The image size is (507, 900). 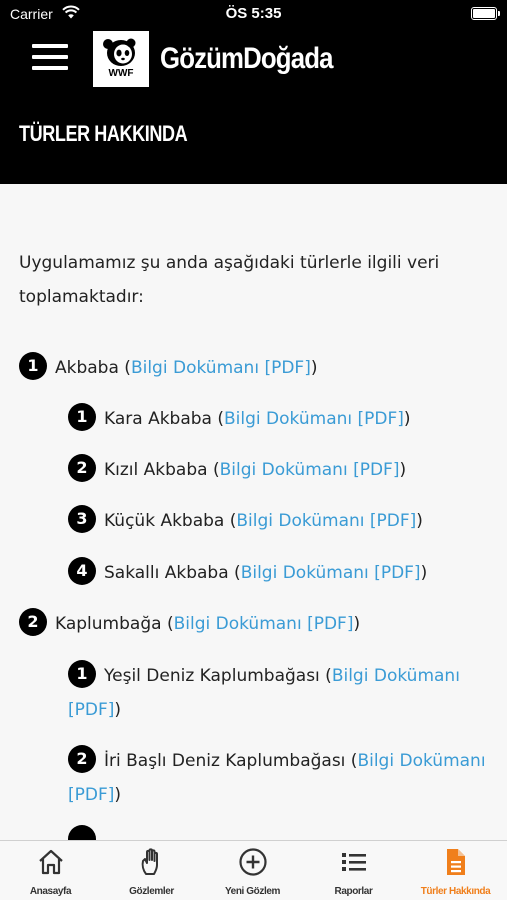 I want to click on species-item: 2 Kızıl Akbaba (Bilgi Dokümanı [PDF]), so click(x=237, y=470).